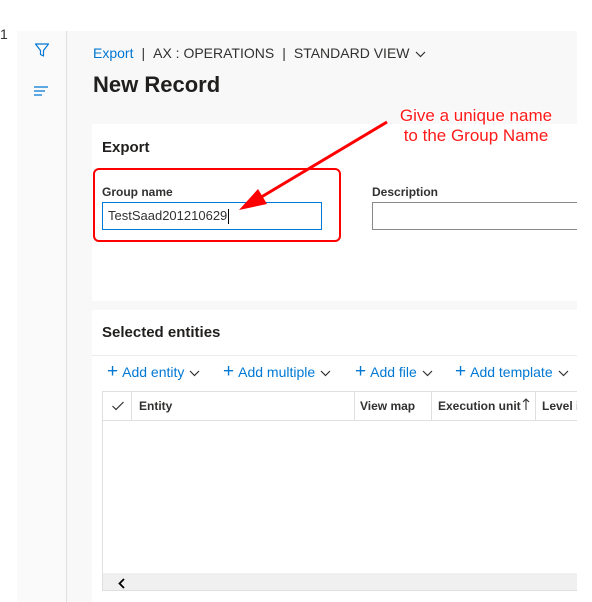 The width and height of the screenshot is (592, 602). I want to click on menu-icon, so click(41, 90).